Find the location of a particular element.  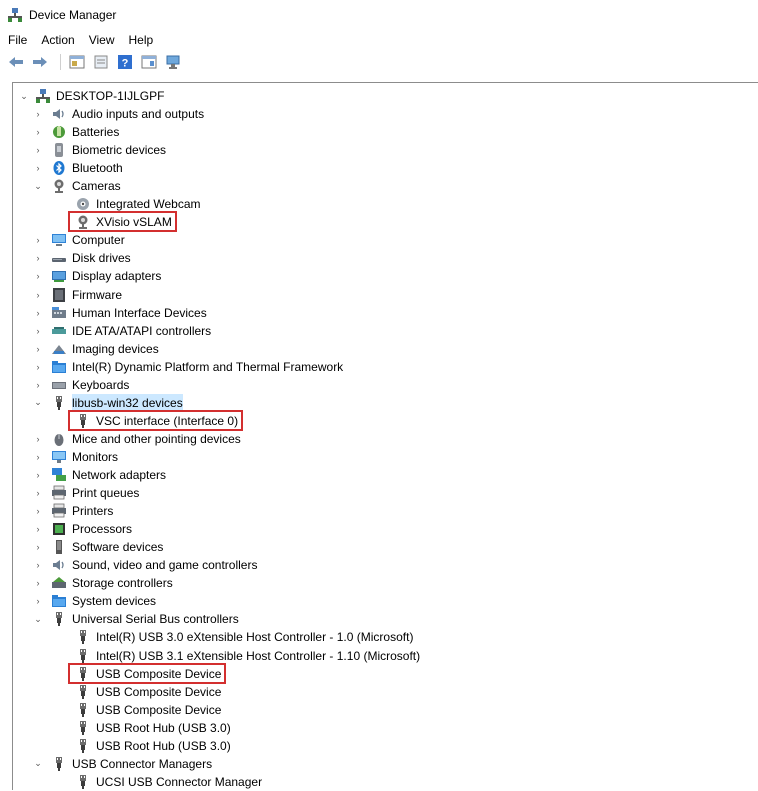

tree-item-human-interface-devices: › Human Interface Devices is located at coordinates (122, 313).